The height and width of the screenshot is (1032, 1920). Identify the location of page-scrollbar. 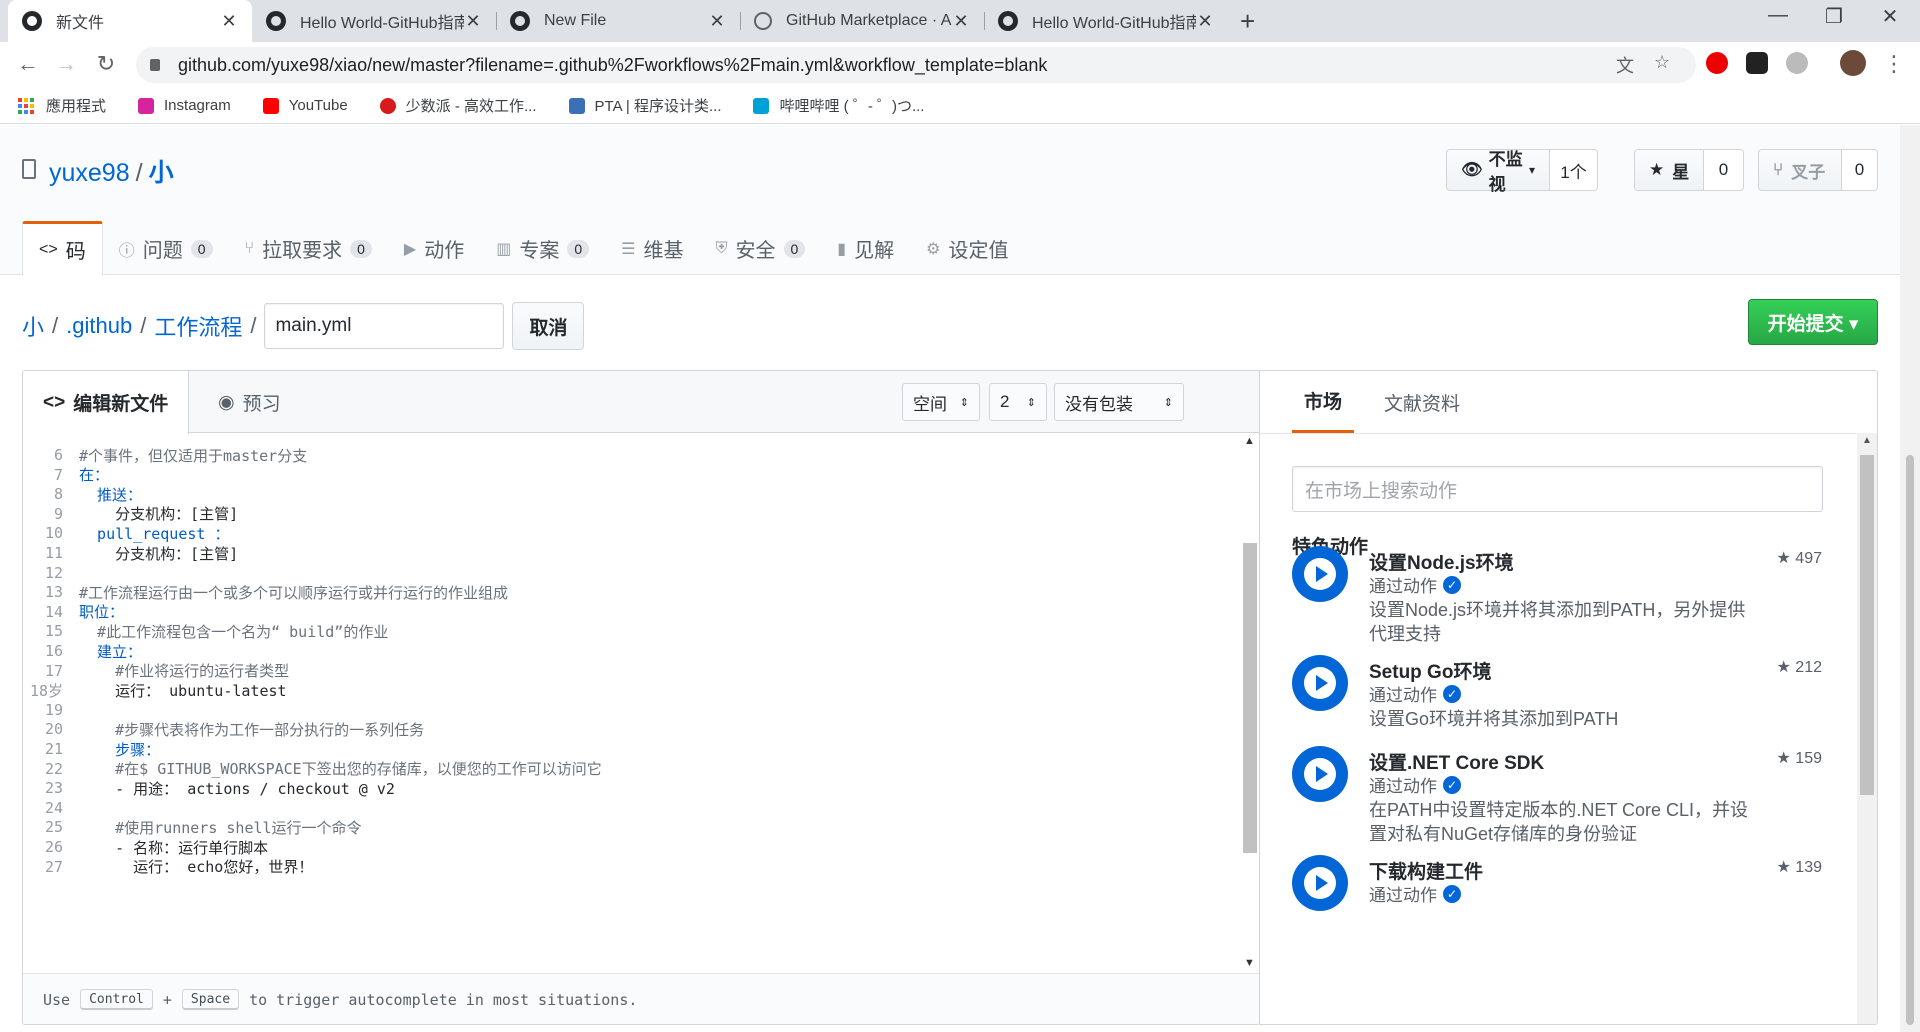
(1910, 578).